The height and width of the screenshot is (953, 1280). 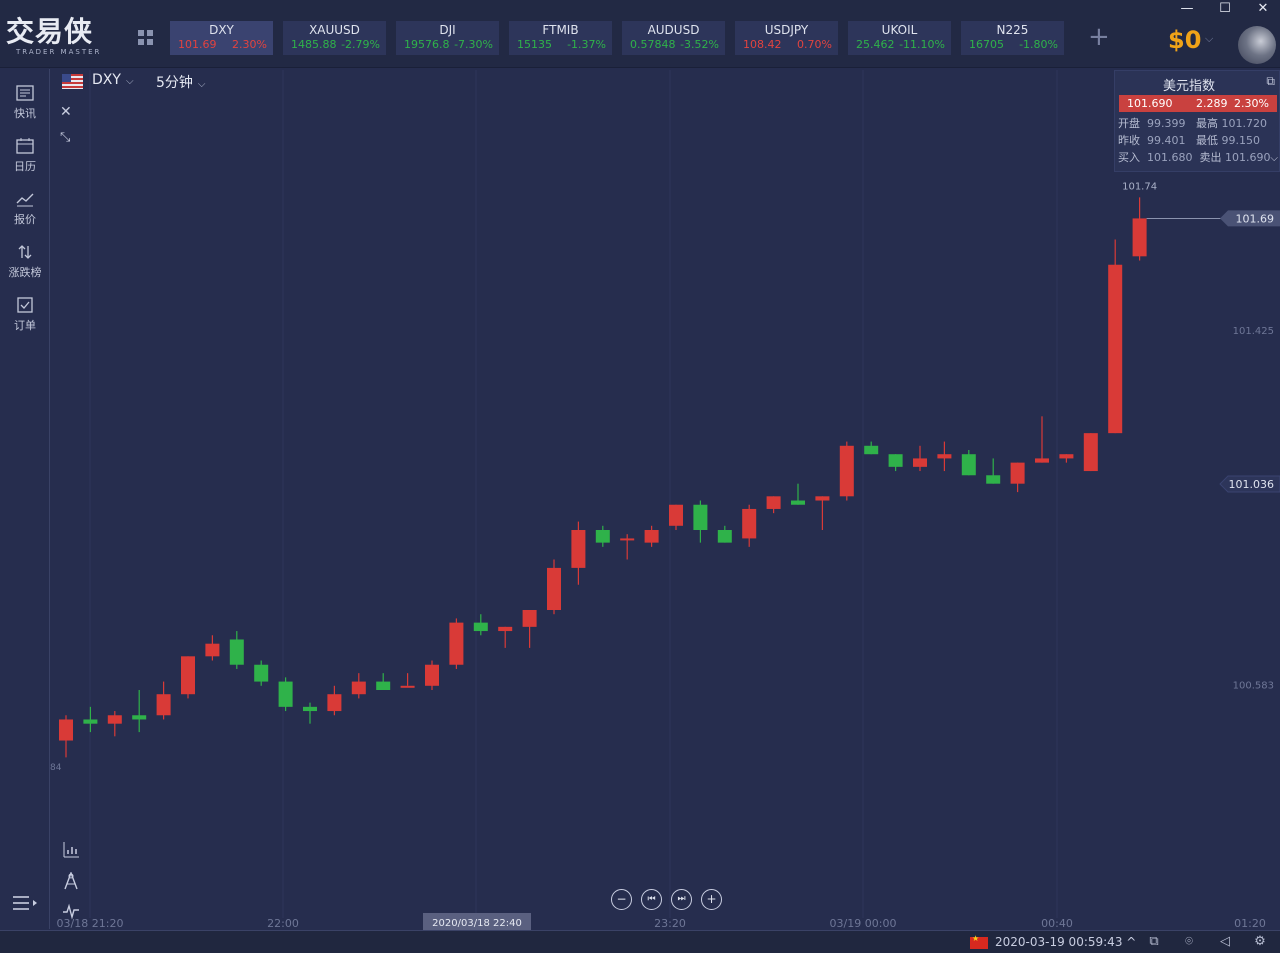 What do you see at coordinates (25, 499) in the screenshot?
I see `left-sidebar: 快讯 日历 报价 涨跌榜 订单` at bounding box center [25, 499].